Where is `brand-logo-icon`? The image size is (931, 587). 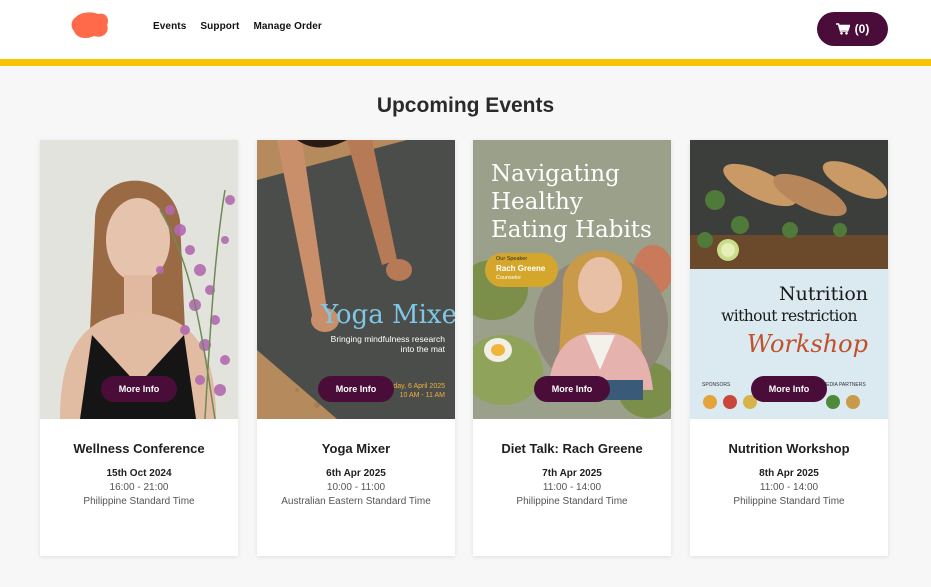
brand-logo-icon is located at coordinates (90, 25).